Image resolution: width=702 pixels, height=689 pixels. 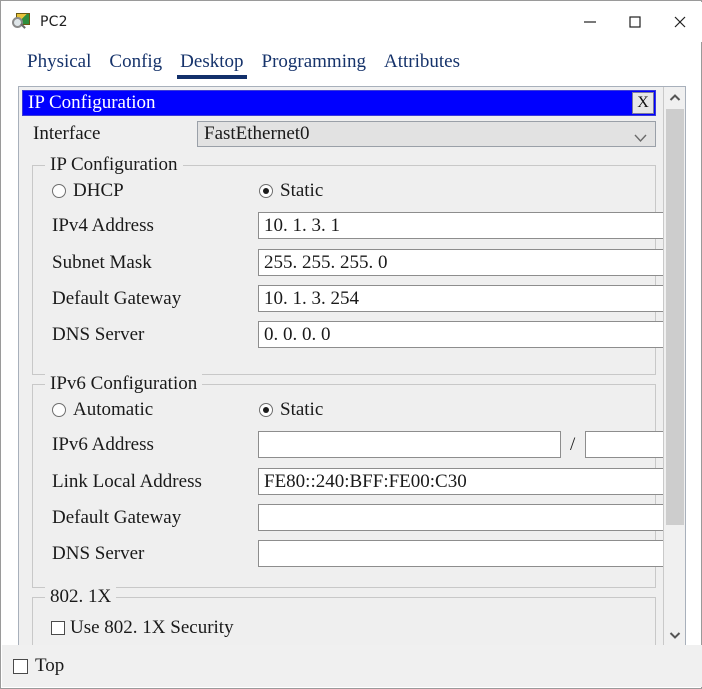 What do you see at coordinates (675, 317) in the screenshot?
I see `scroll-thumb` at bounding box center [675, 317].